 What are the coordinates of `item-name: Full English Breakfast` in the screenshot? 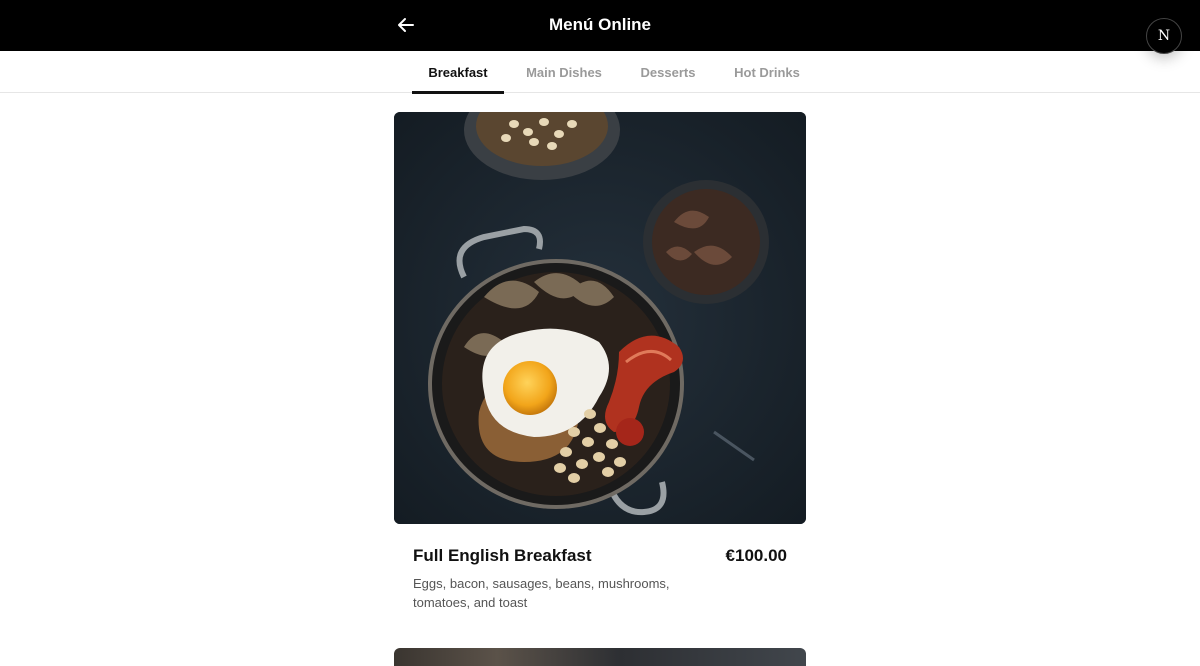 It's located at (502, 555).